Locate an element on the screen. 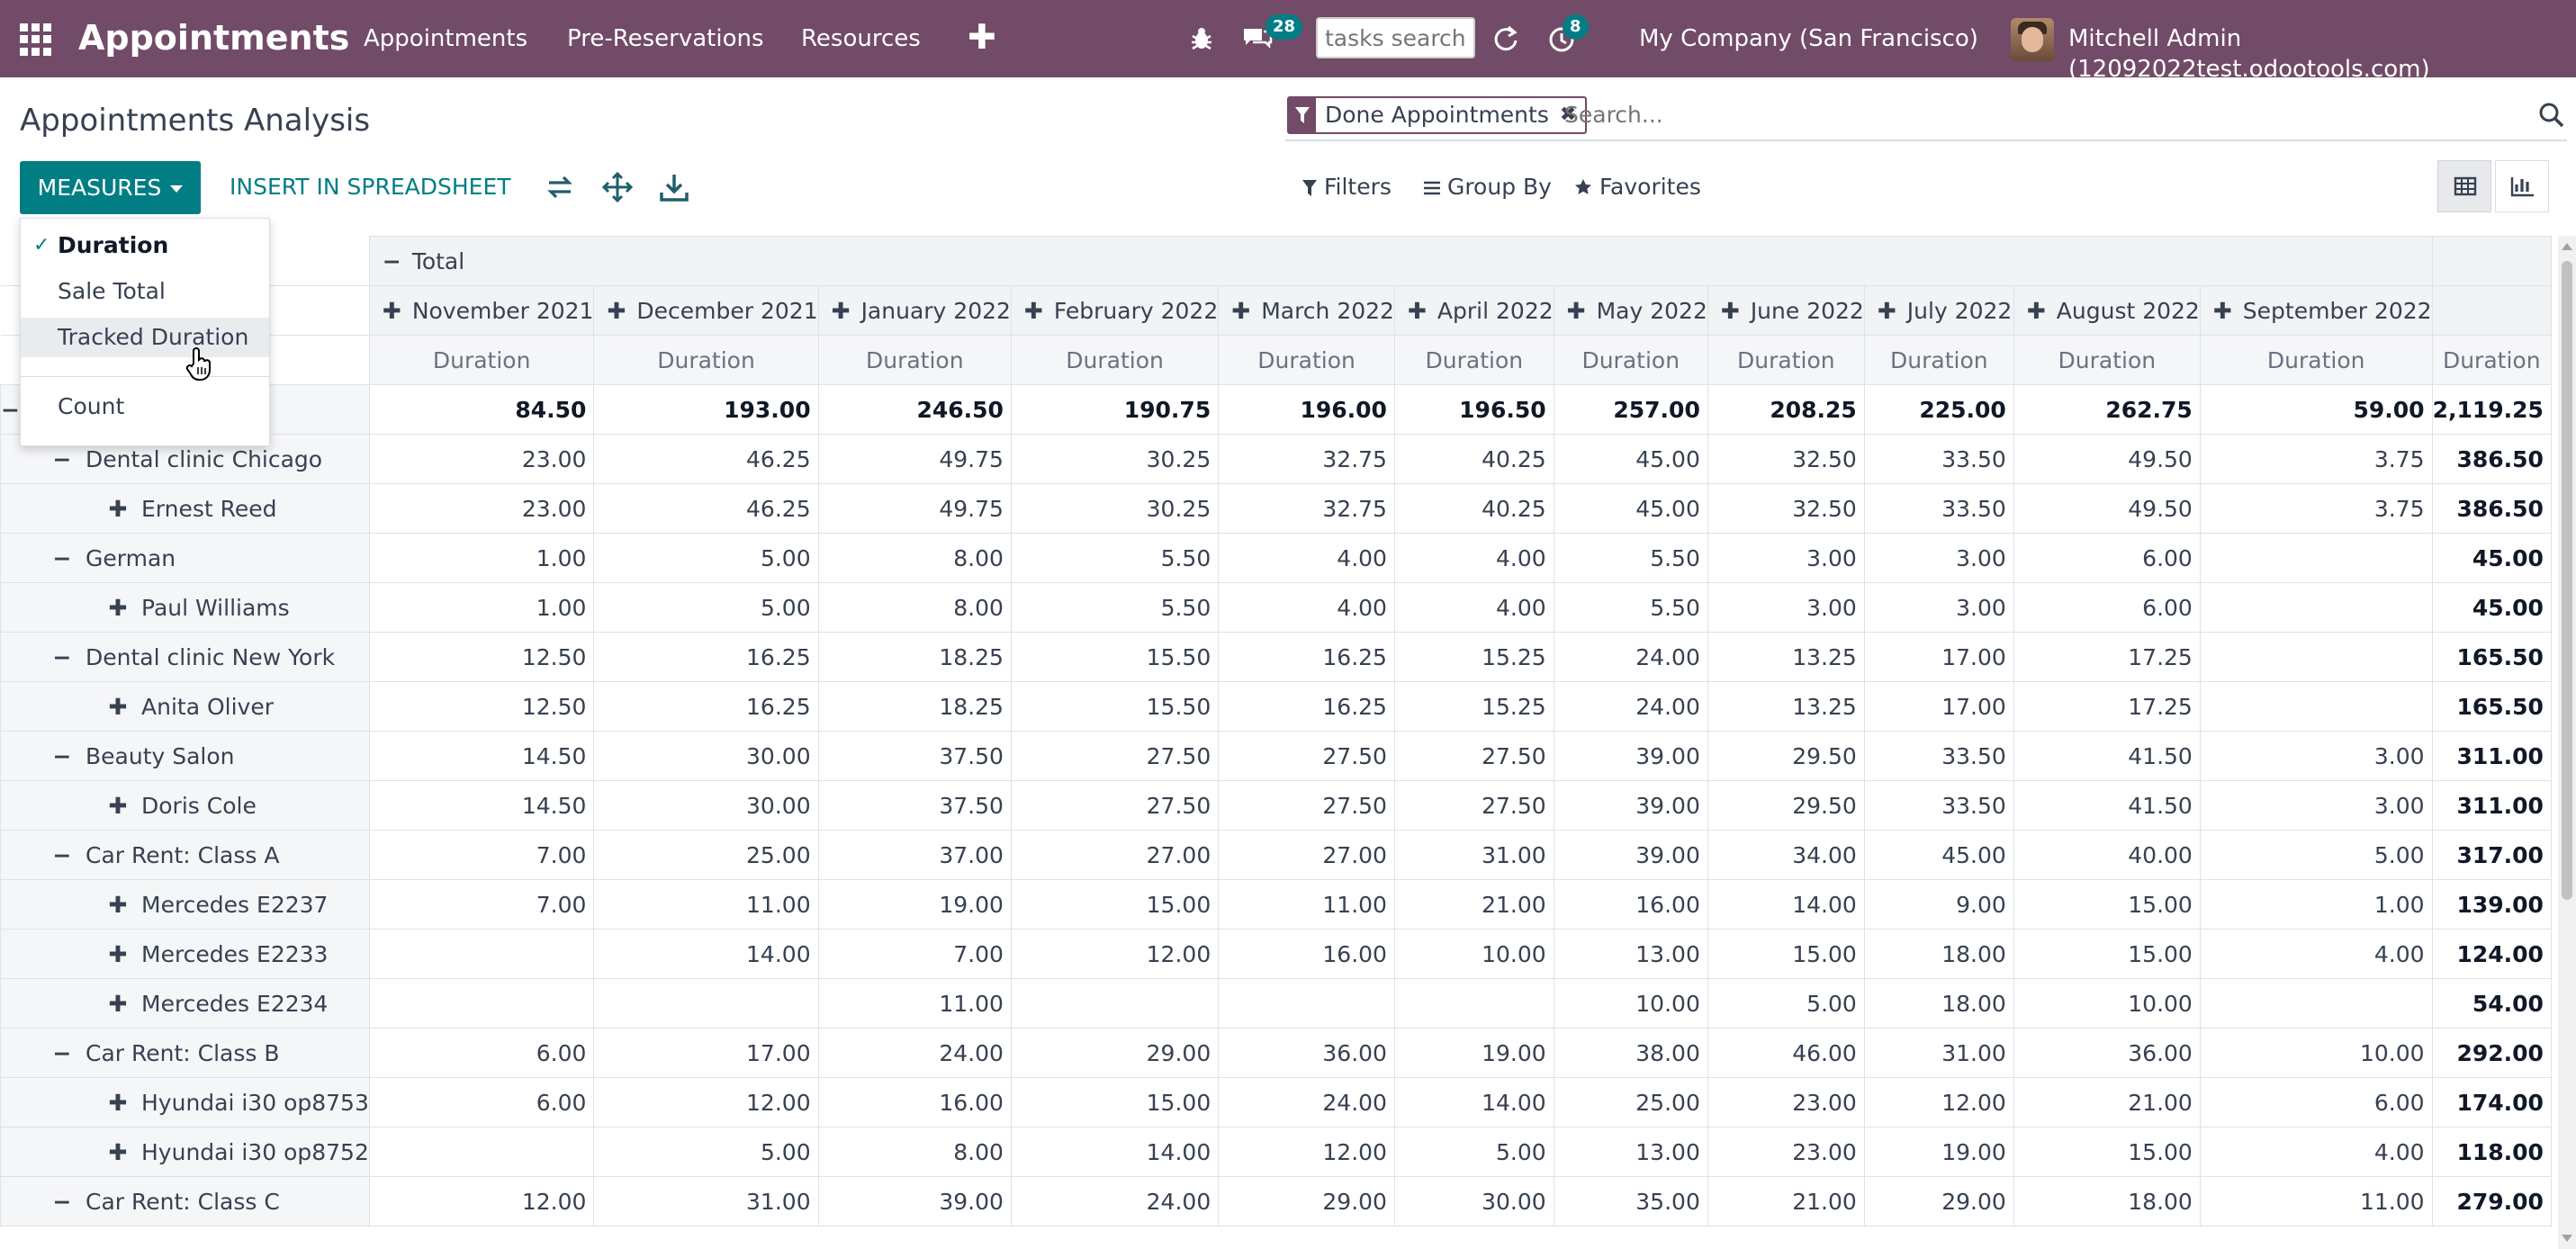 The image size is (2576, 1249). menu-resources: Resources is located at coordinates (861, 38).